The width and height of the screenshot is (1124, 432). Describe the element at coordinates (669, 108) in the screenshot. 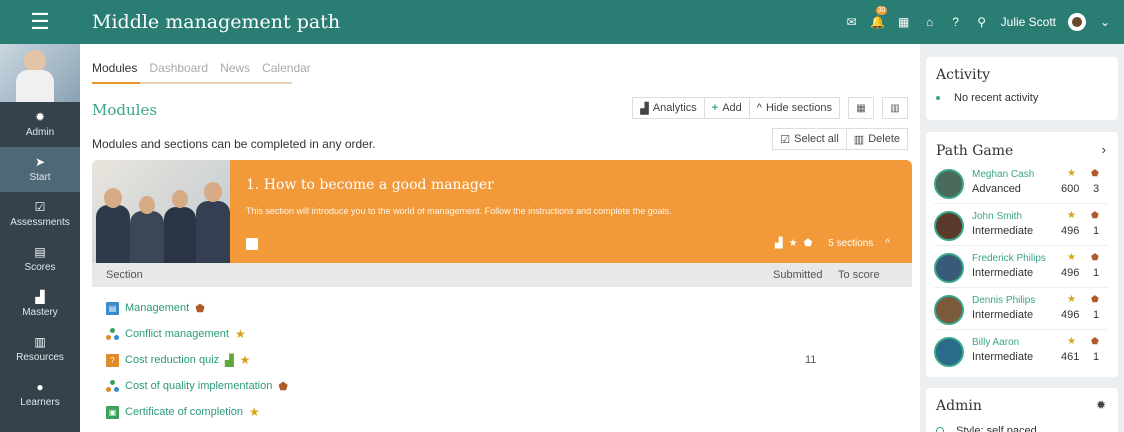

I see `analytics-button: ▟ Analytics` at that location.